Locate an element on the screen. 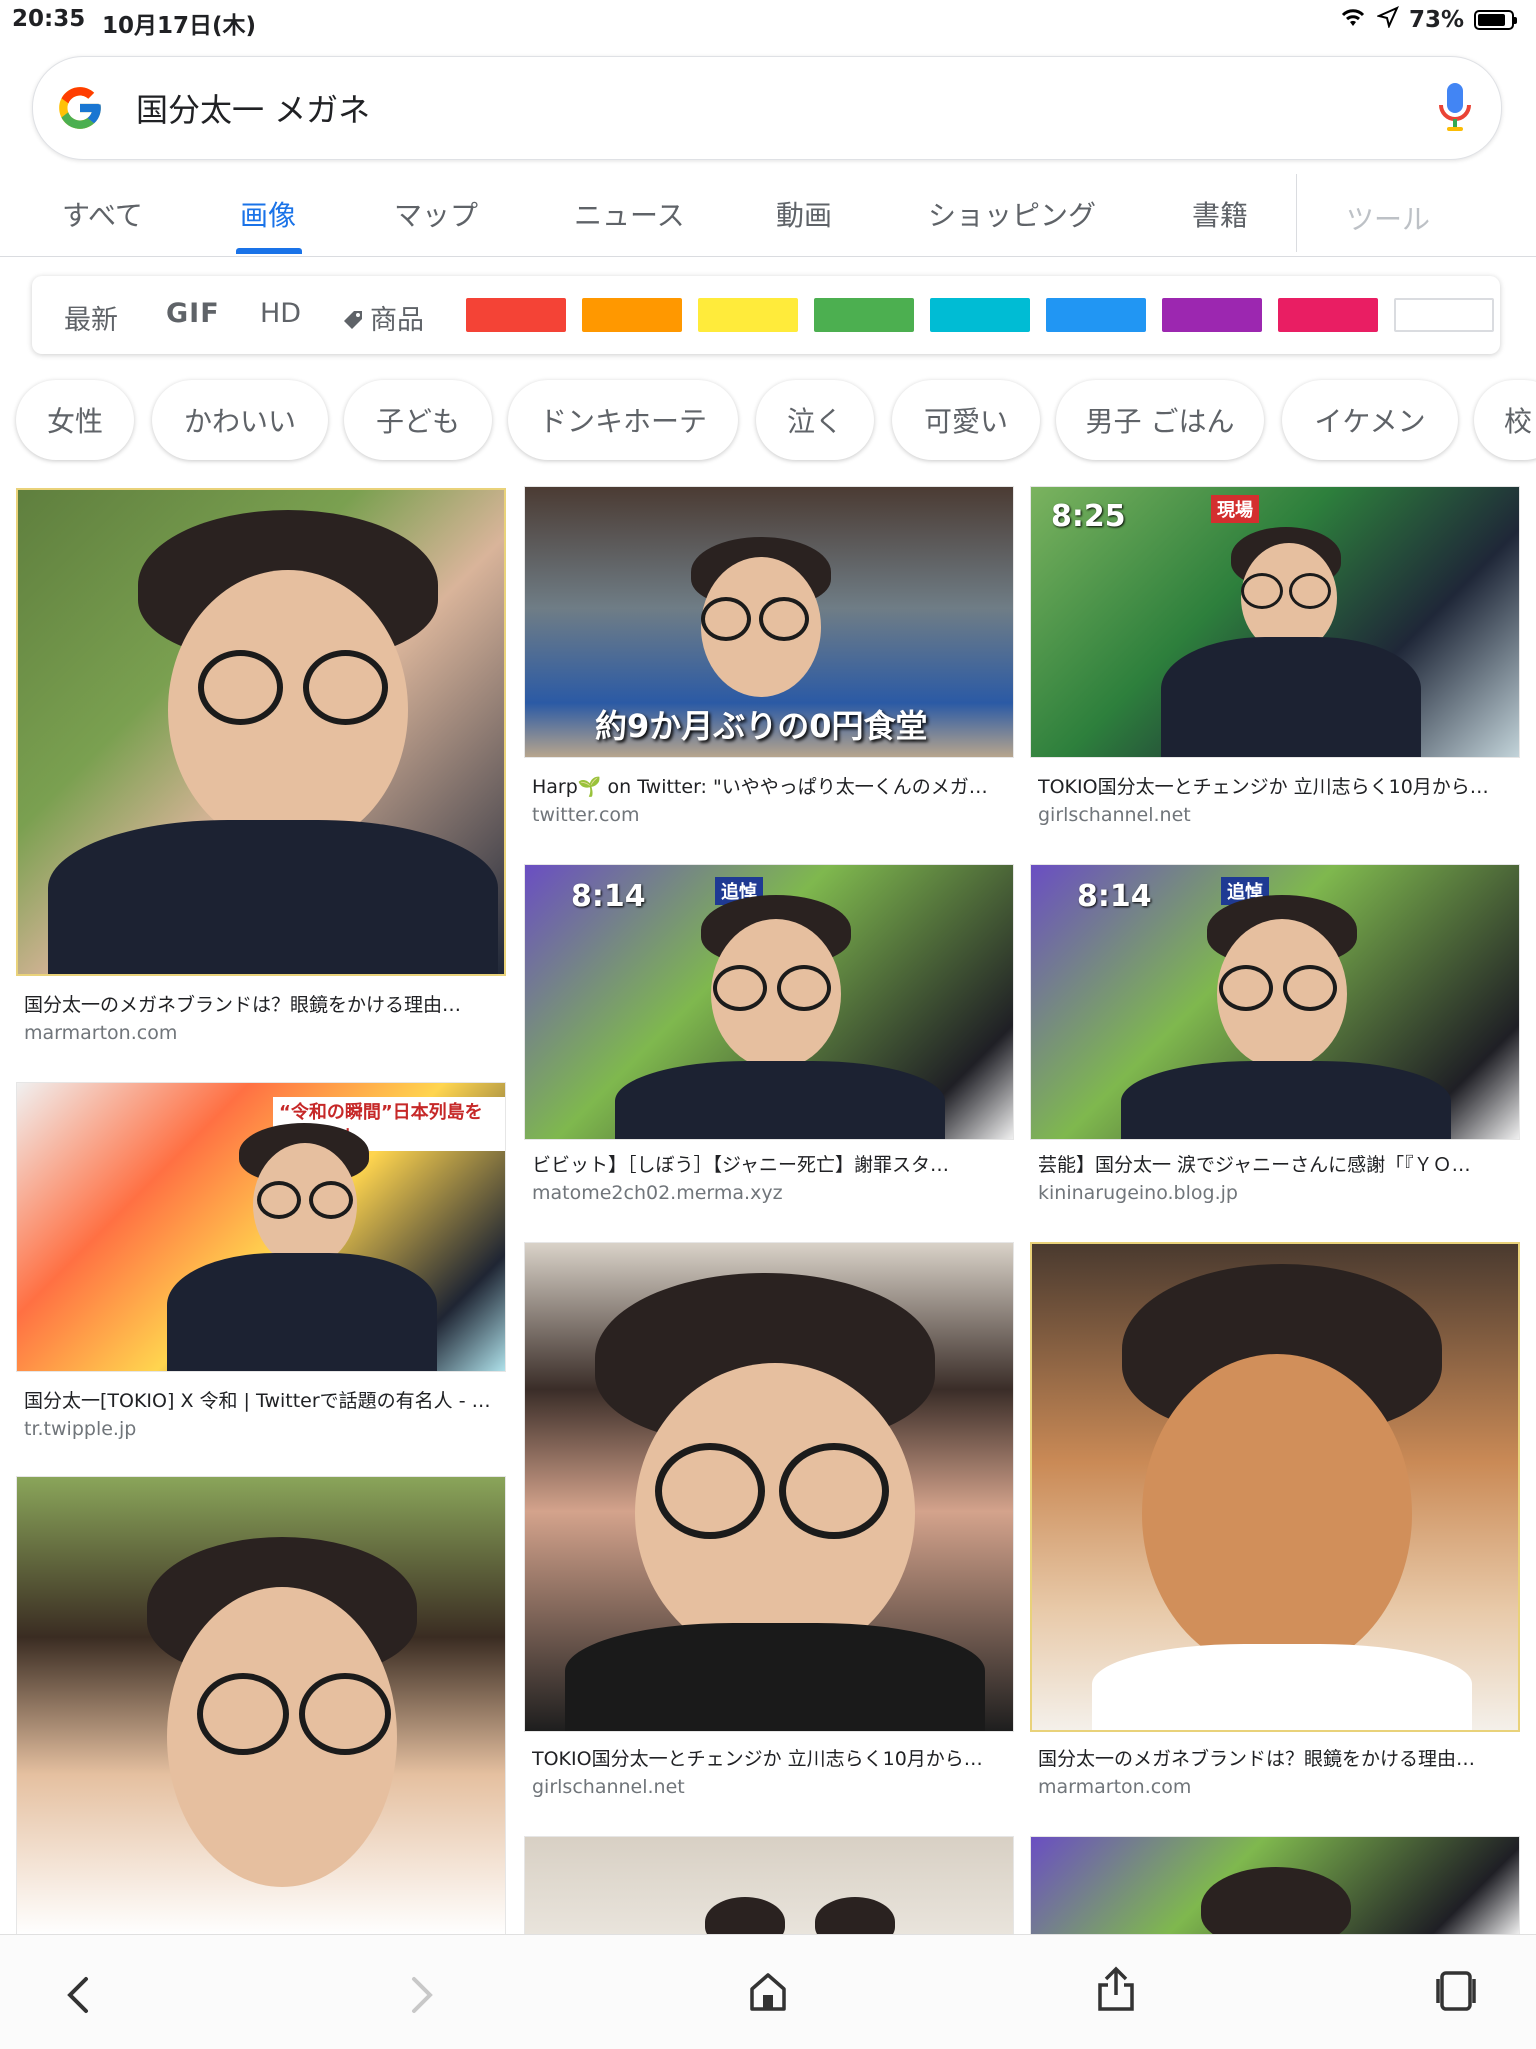  microphone-icon is located at coordinates (1455, 110).